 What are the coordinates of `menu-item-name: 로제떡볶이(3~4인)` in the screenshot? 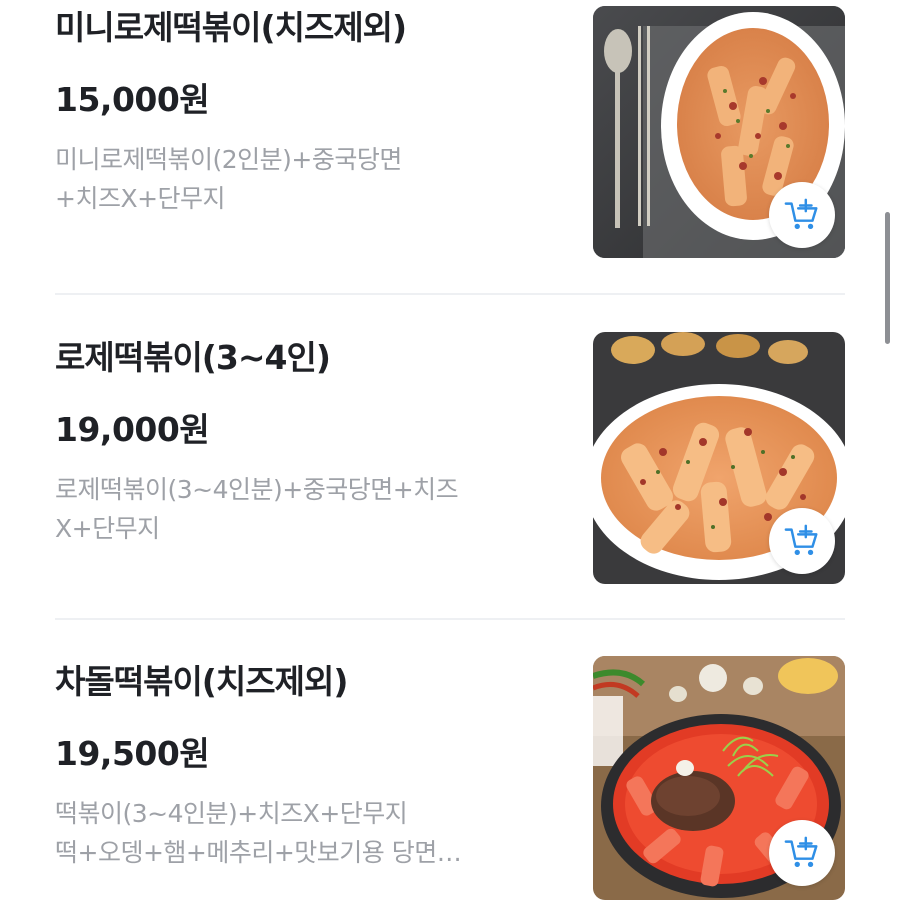 It's located at (193, 357).